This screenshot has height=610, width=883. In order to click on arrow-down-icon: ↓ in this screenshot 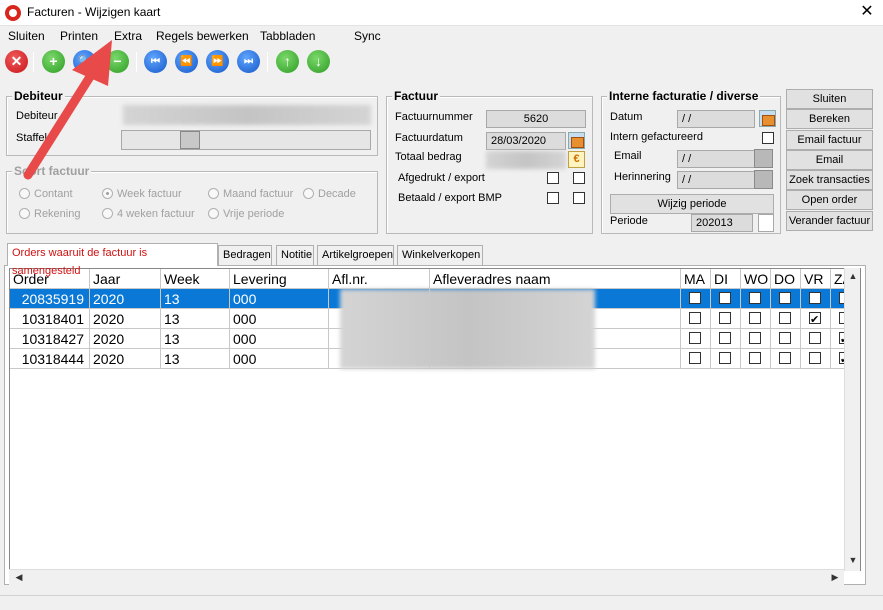, I will do `click(318, 61)`.